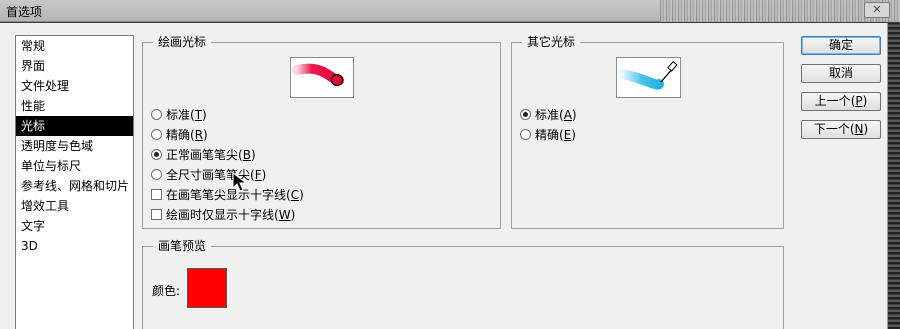  I want to click on nav-item-transparency-gamut: 透明度与色域, so click(74, 146).